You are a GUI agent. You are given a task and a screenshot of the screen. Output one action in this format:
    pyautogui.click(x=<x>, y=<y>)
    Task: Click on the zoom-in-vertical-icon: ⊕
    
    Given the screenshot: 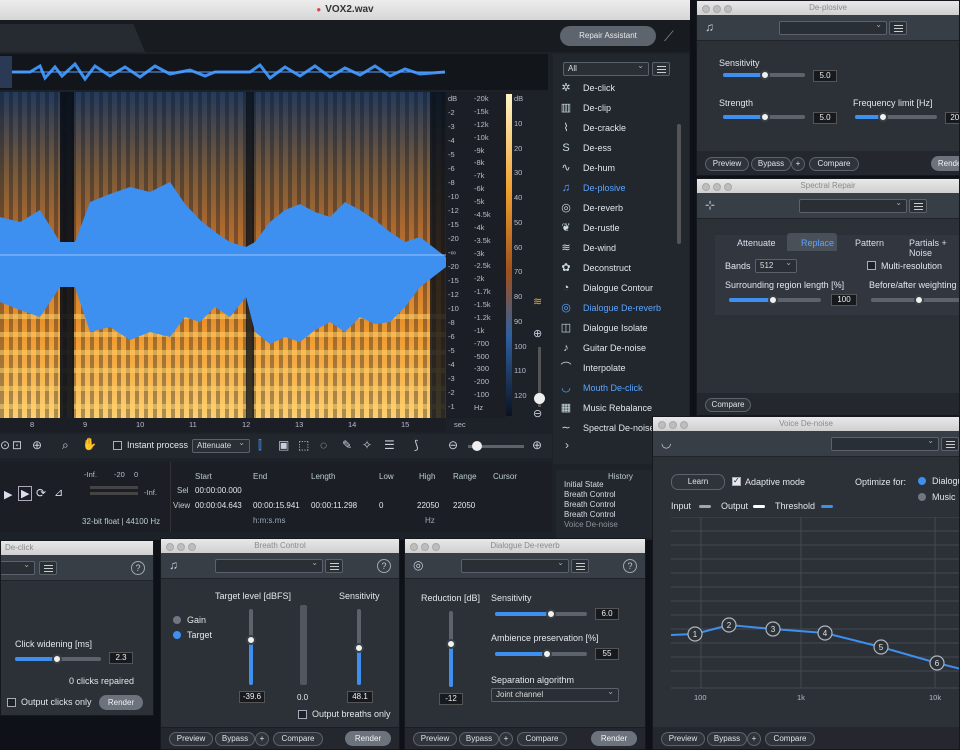 What is the action you would take?
    pyautogui.click(x=537, y=333)
    